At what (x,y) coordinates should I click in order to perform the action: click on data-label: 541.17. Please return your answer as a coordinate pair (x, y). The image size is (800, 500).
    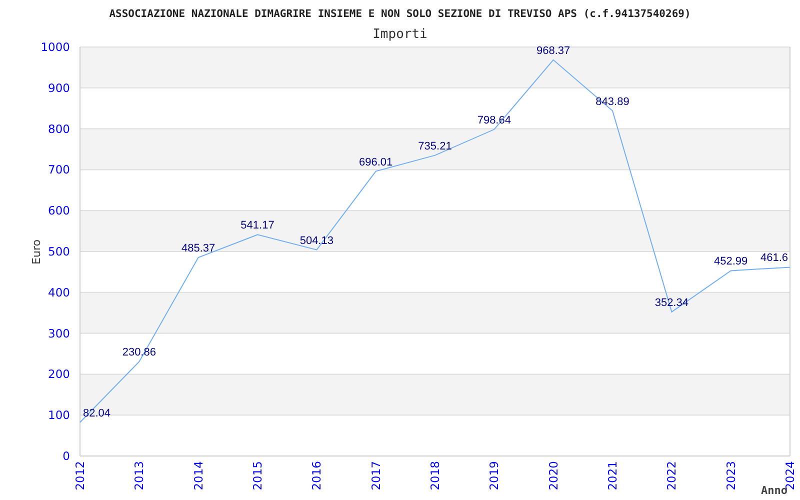
    Looking at the image, I should click on (257, 226).